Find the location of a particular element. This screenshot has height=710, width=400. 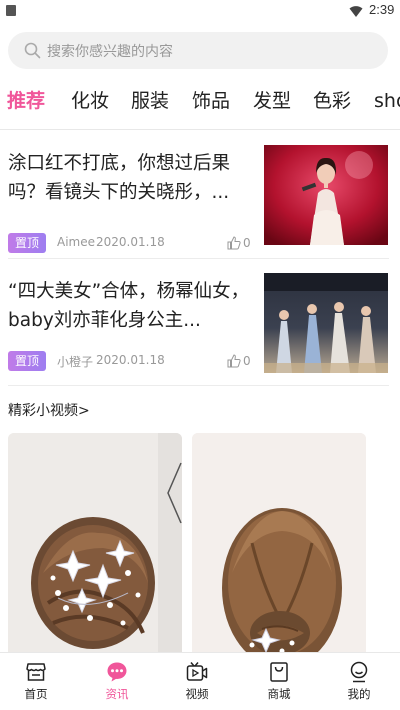

article-author: Aimee is located at coordinates (76, 242).